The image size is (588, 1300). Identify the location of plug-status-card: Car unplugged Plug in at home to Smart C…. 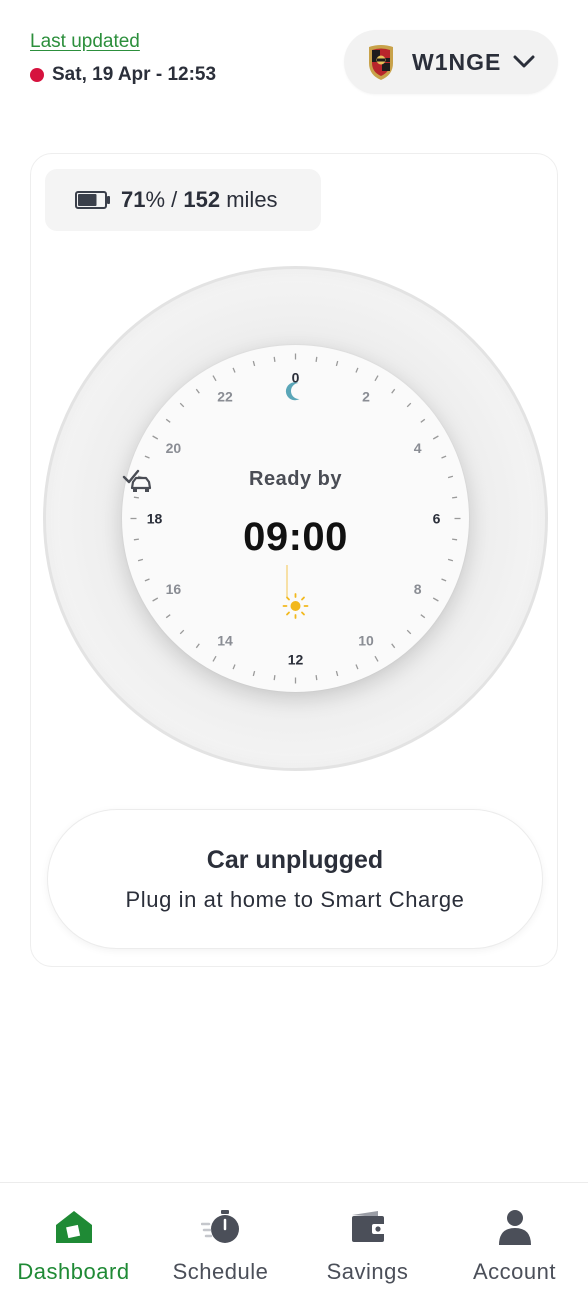
(295, 879).